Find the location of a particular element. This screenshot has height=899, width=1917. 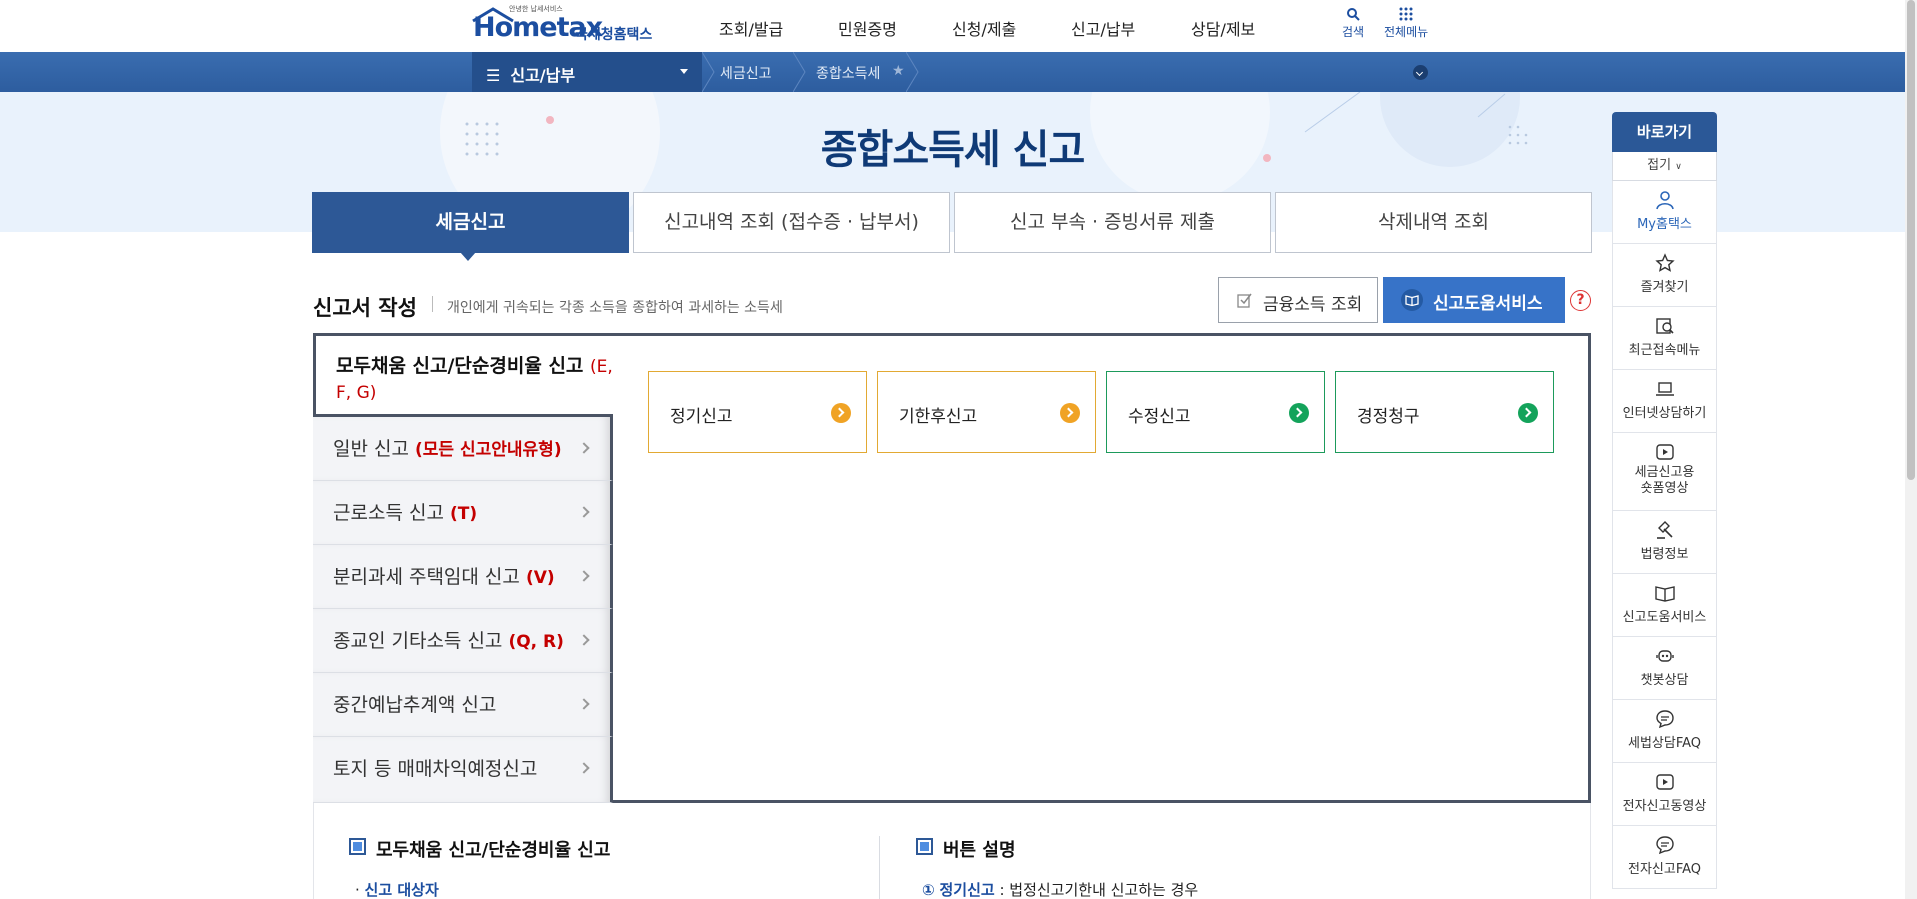

side-item-prefilled: 모두채움 신고/단순경비율 신고 (E, F, G) is located at coordinates (463, 375).